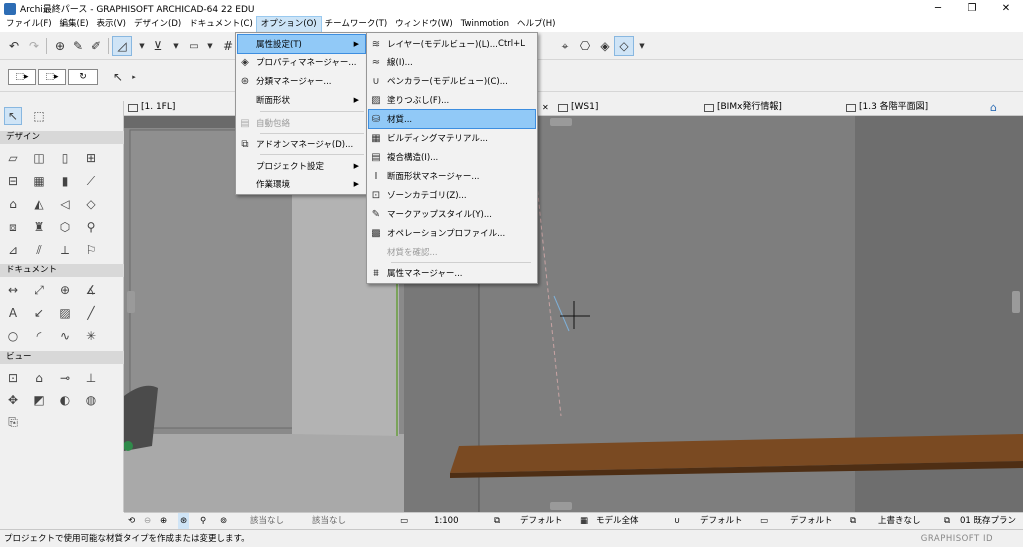  I want to click on eyedropper-icon: ✎, so click(78, 46).